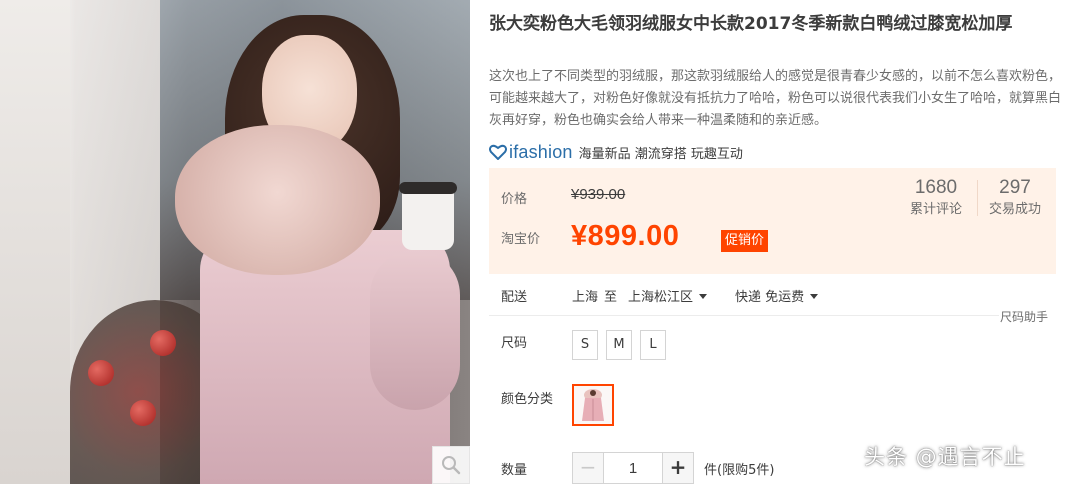 The width and height of the screenshot is (1080, 484). Describe the element at coordinates (936, 187) in the screenshot. I see `stat-reviews-value: 1680` at that location.